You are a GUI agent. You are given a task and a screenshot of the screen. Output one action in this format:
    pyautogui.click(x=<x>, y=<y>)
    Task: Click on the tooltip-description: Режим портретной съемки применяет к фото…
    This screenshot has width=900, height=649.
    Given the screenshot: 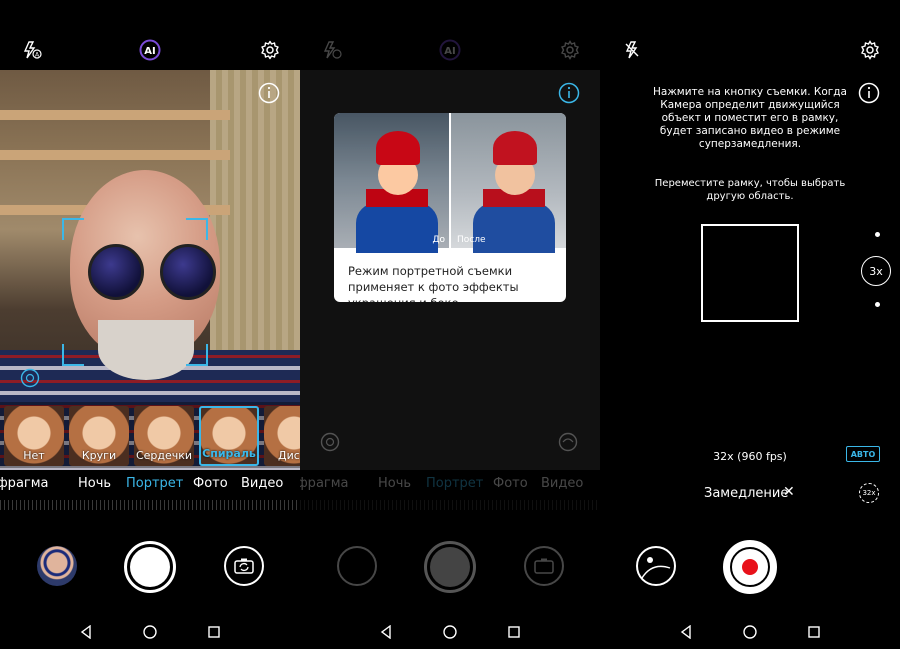 What is the action you would take?
    pyautogui.click(x=433, y=283)
    